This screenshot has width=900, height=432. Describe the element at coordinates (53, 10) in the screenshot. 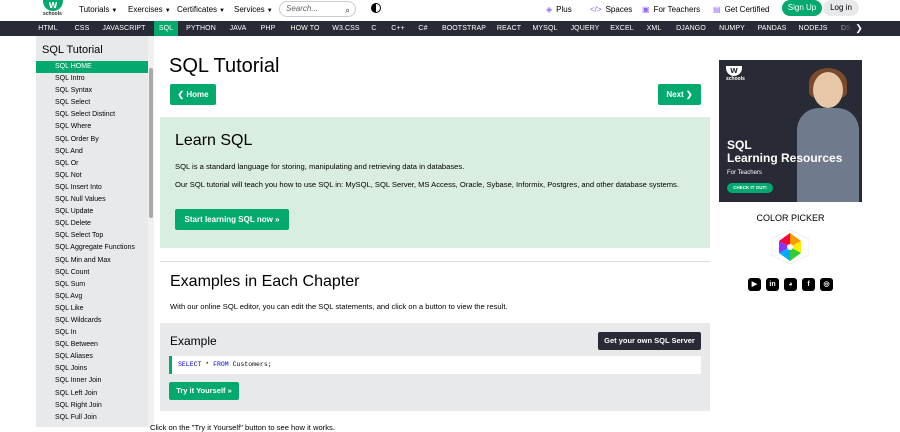

I see `w3schools-logo: W schools` at that location.